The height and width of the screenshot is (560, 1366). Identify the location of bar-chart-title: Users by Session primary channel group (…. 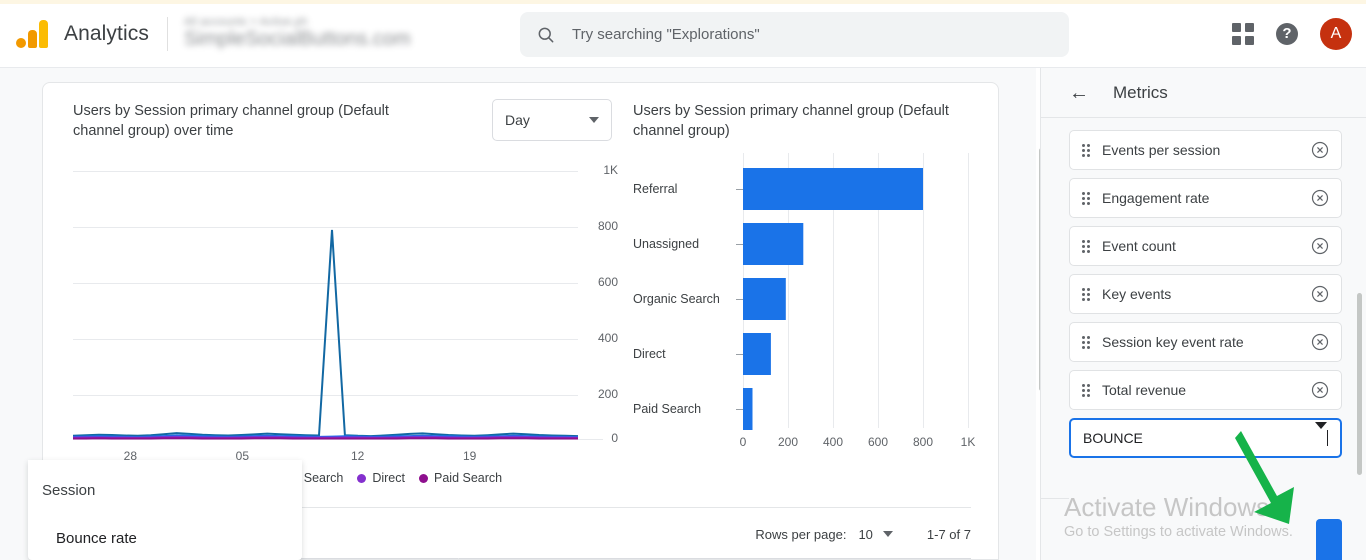
(791, 121).